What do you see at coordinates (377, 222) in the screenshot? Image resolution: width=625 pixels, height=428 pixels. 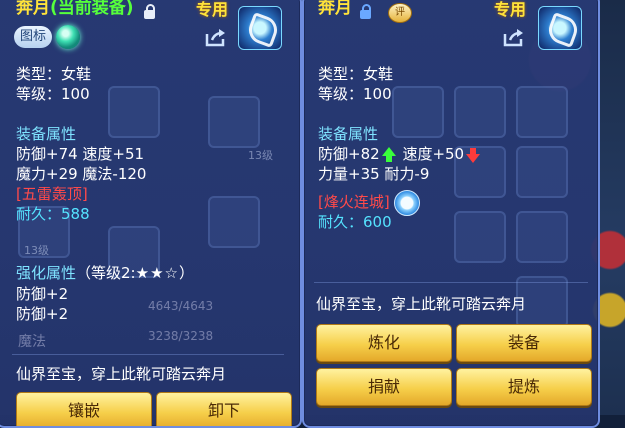 I see `durability-value: 600` at bounding box center [377, 222].